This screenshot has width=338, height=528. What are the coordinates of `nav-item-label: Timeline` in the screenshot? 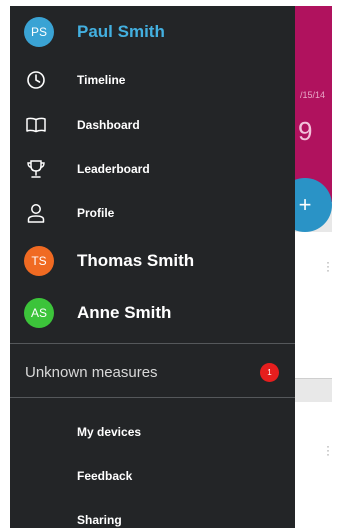 It's located at (101, 80).